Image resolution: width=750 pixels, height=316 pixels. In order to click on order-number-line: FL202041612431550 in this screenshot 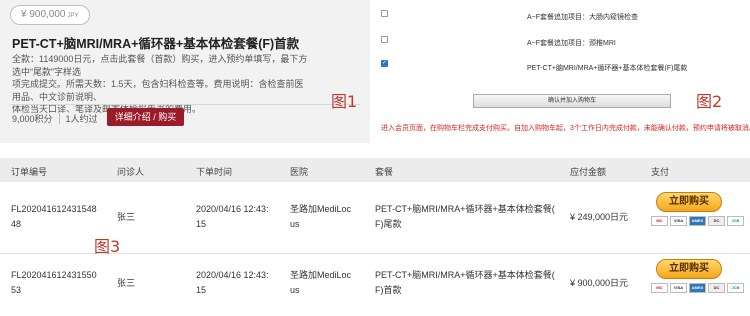, I will do `click(54, 275)`.